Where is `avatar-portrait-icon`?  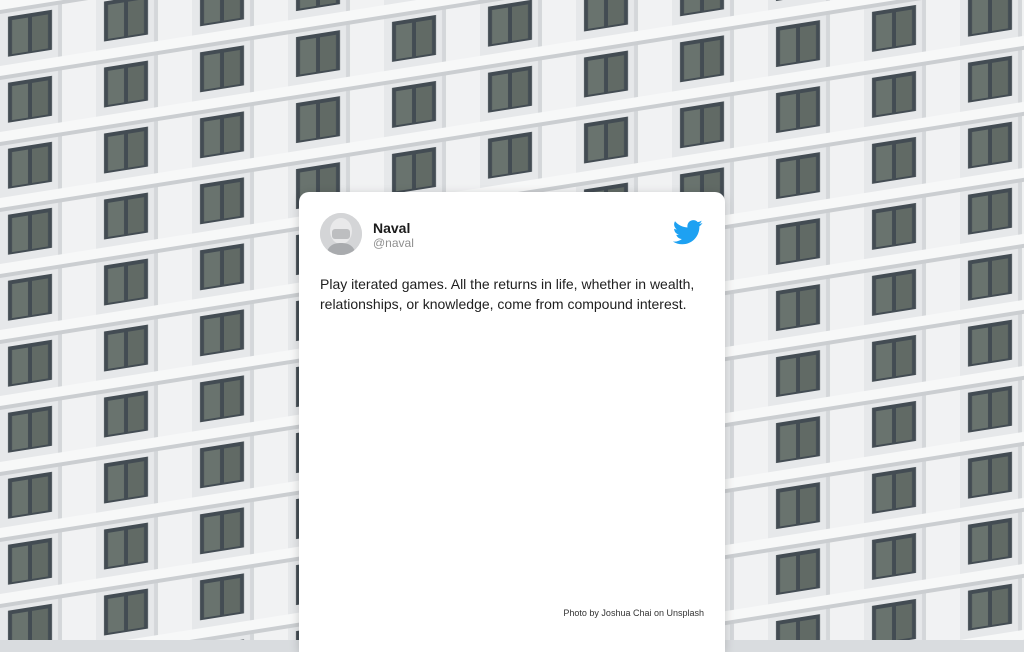 avatar-portrait-icon is located at coordinates (341, 234).